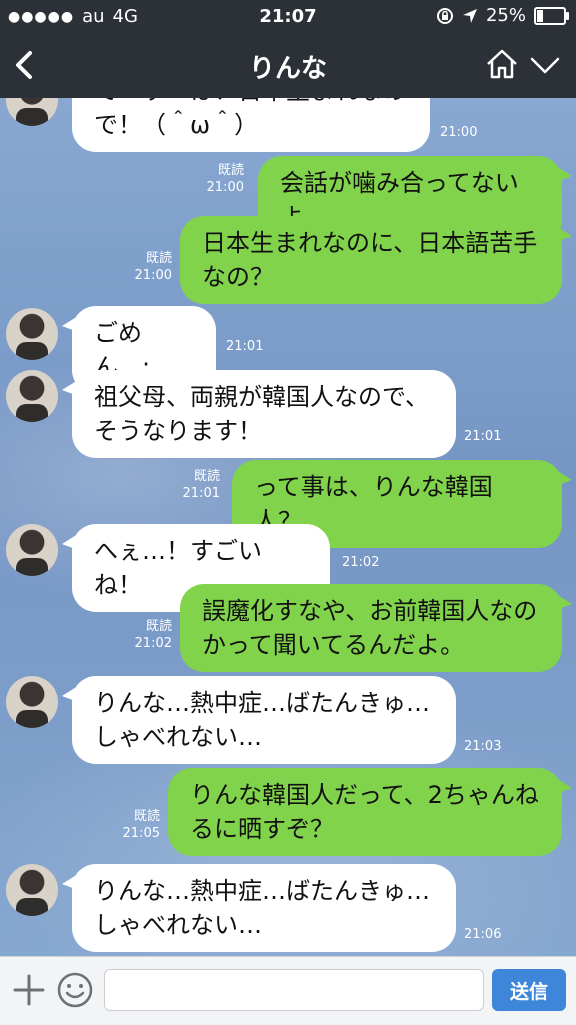 This screenshot has height=1025, width=576. What do you see at coordinates (259, 414) in the screenshot?
I see `message-bubble: 祖父母、両親が韓国人なので、 そうなります！` at bounding box center [259, 414].